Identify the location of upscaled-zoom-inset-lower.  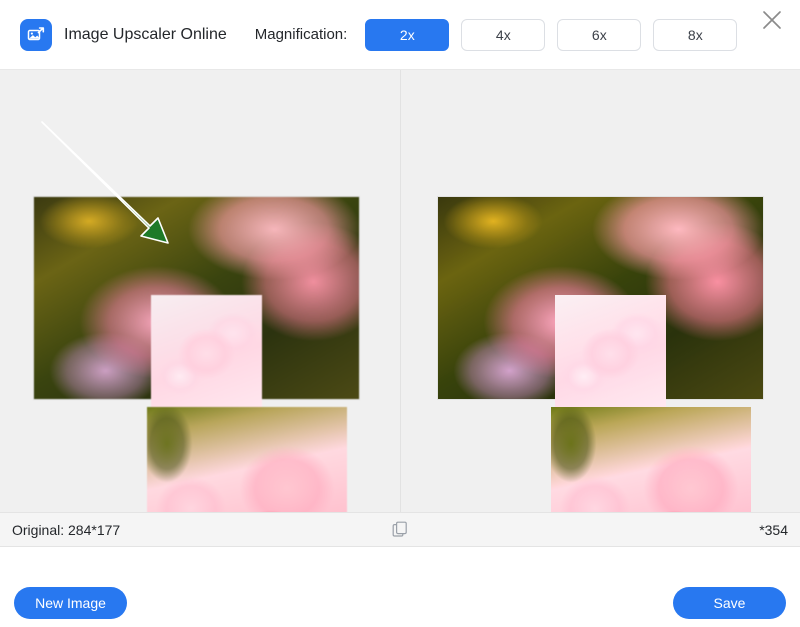
(651, 459).